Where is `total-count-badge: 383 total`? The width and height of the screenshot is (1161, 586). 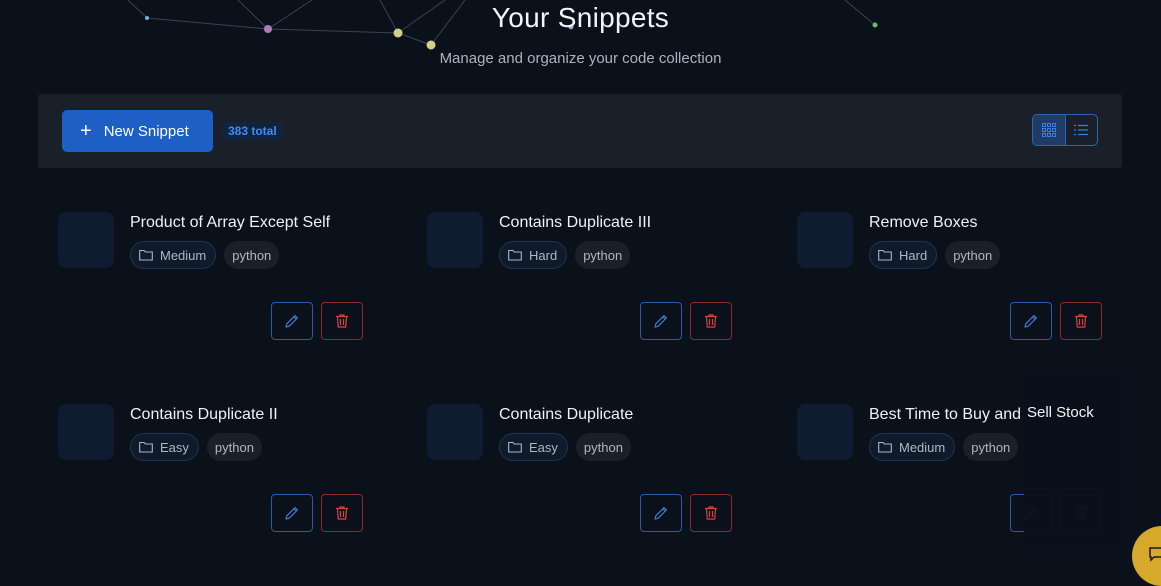 total-count-badge: 383 total is located at coordinates (252, 131).